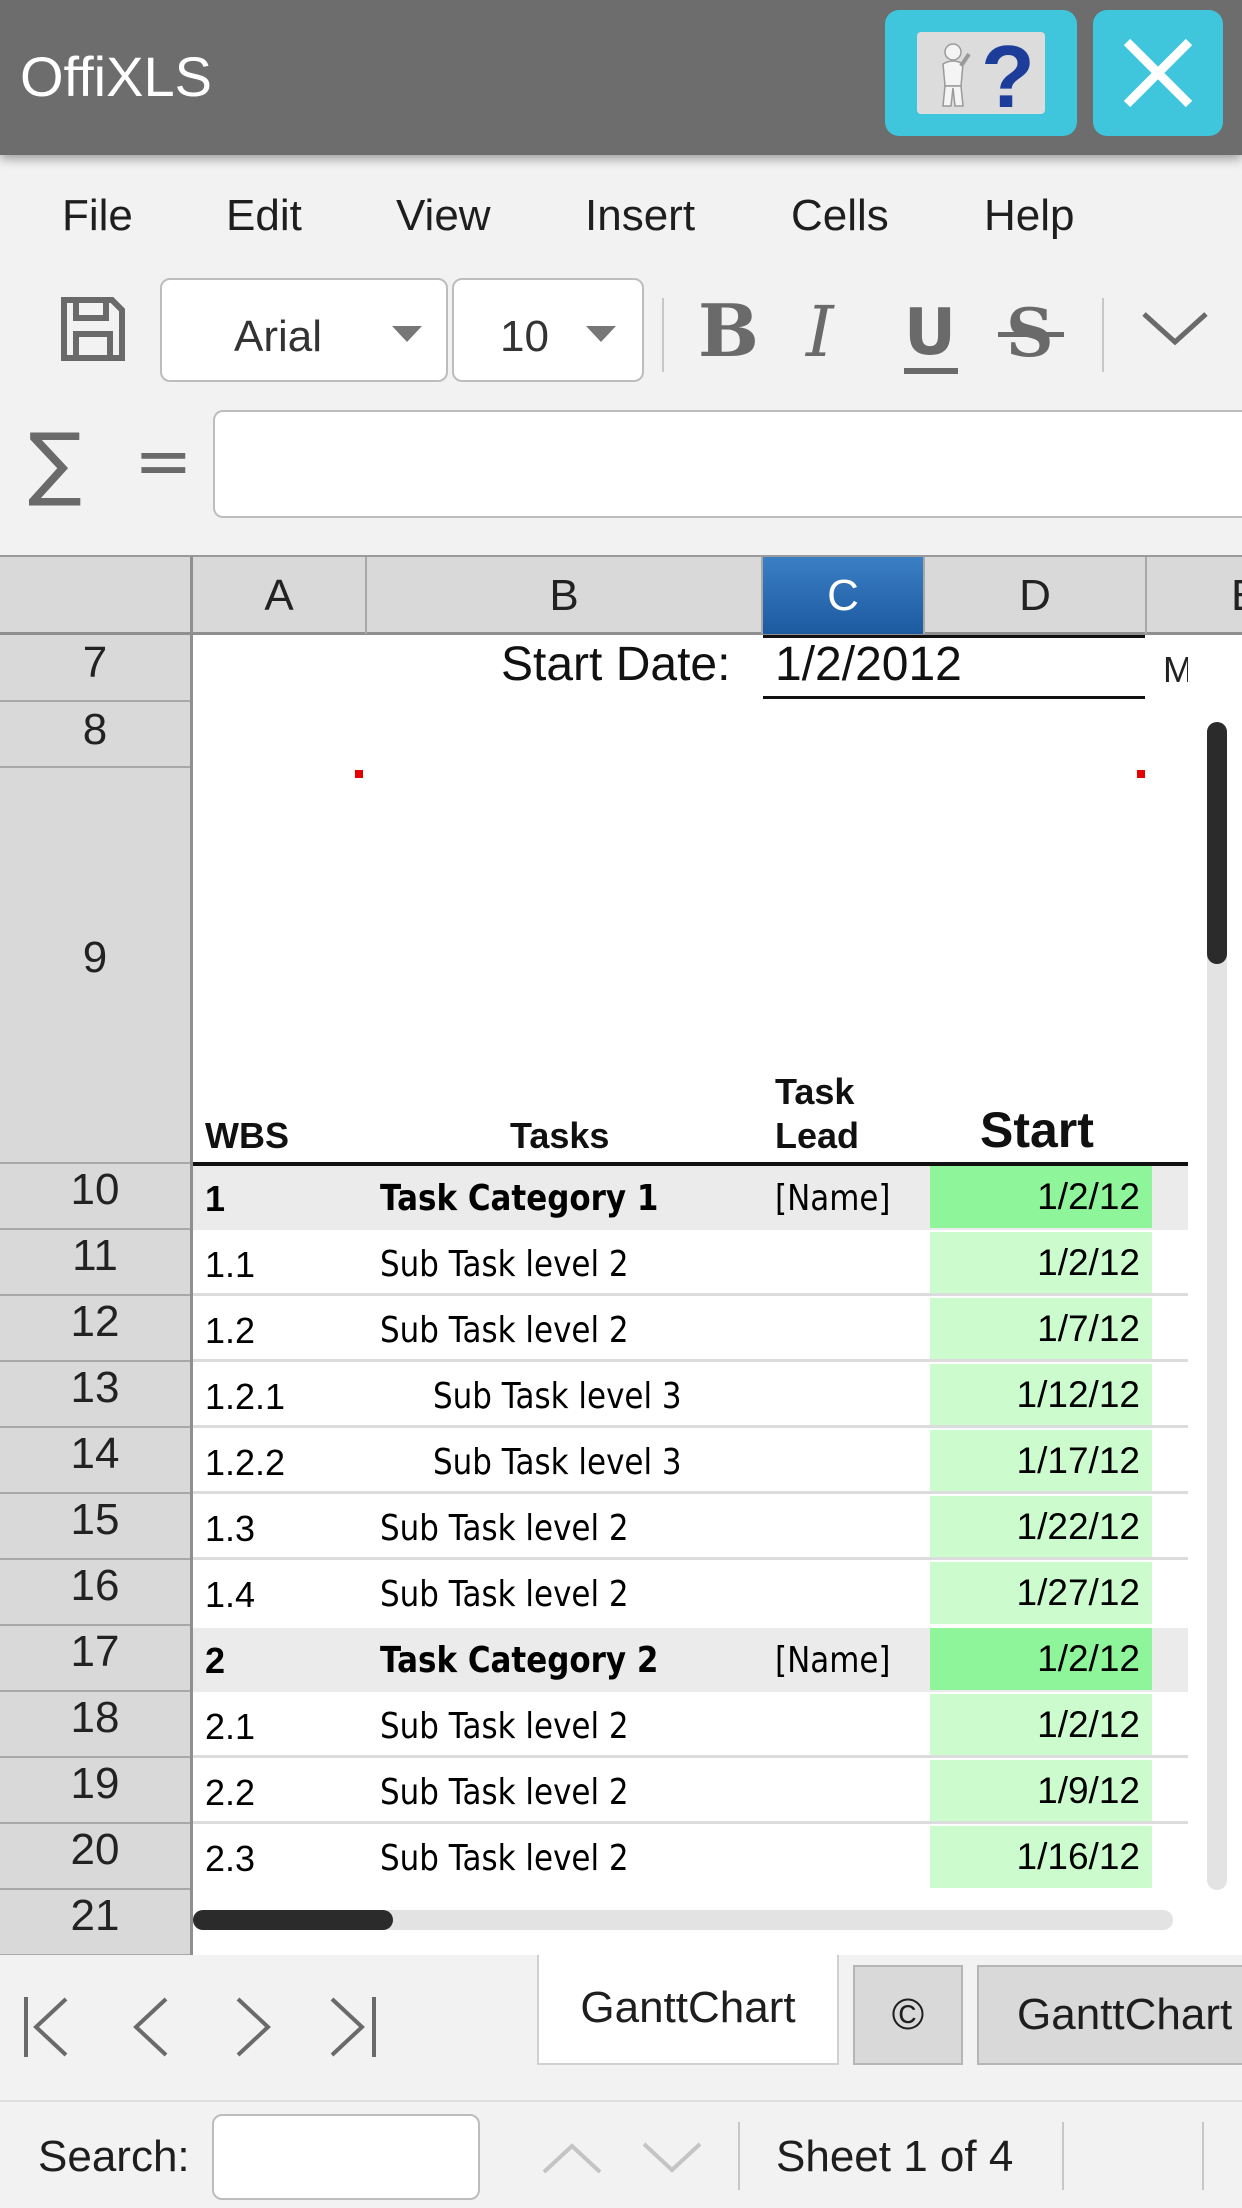 This screenshot has height=2208, width=1242. Describe the element at coordinates (640, 216) in the screenshot. I see `menu-insert: Insert` at that location.